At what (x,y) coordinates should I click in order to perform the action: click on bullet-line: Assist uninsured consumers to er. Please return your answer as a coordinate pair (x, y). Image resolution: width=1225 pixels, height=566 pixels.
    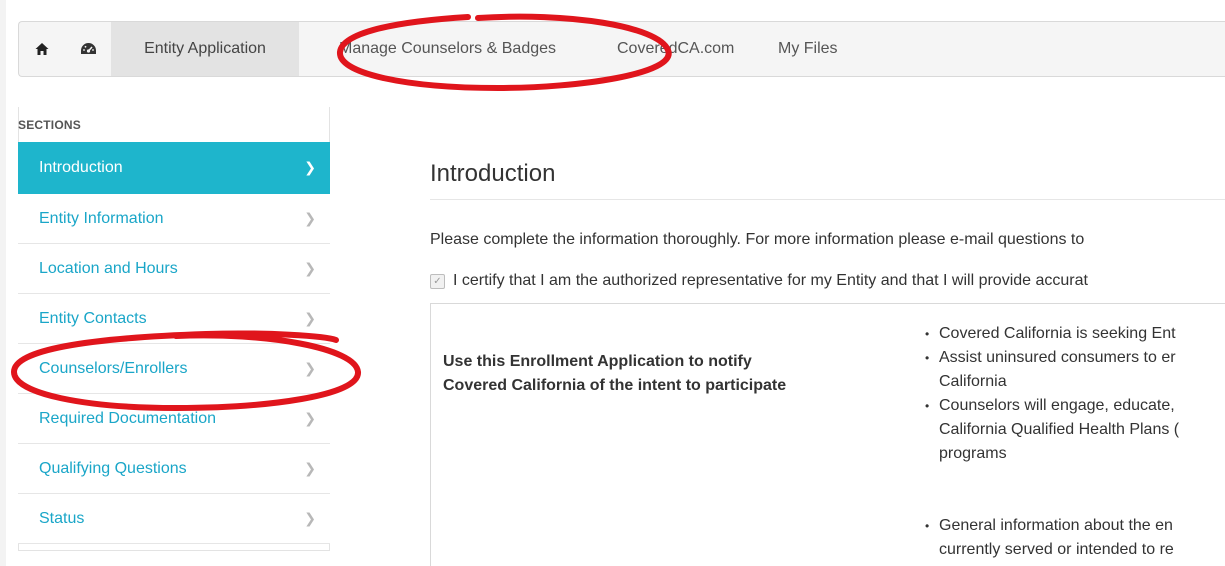
    Looking at the image, I should click on (1057, 357).